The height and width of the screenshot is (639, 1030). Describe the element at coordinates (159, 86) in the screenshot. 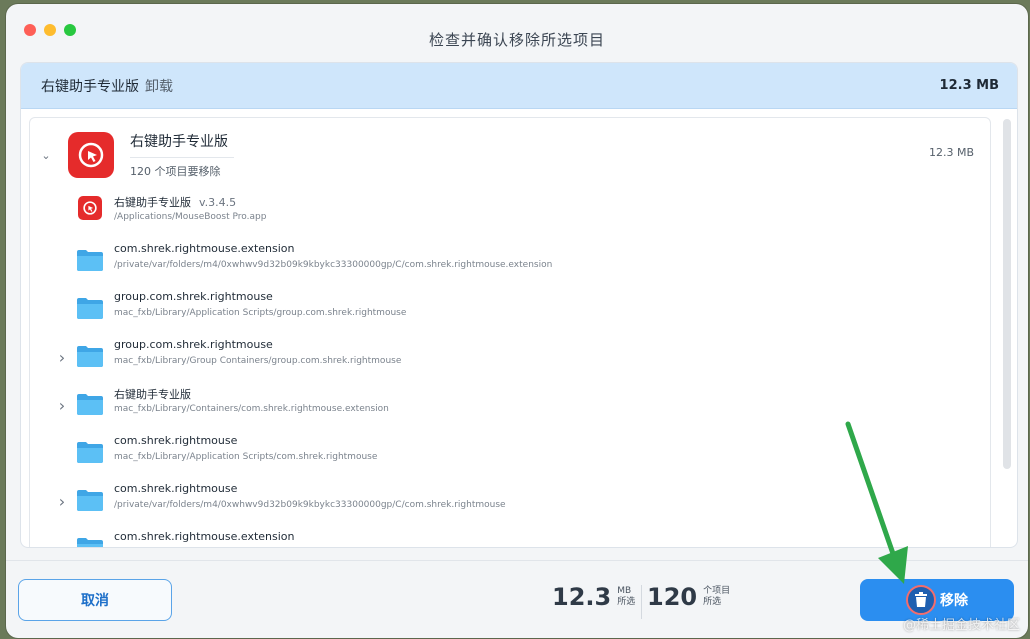

I see `header-action: 卸载` at that location.